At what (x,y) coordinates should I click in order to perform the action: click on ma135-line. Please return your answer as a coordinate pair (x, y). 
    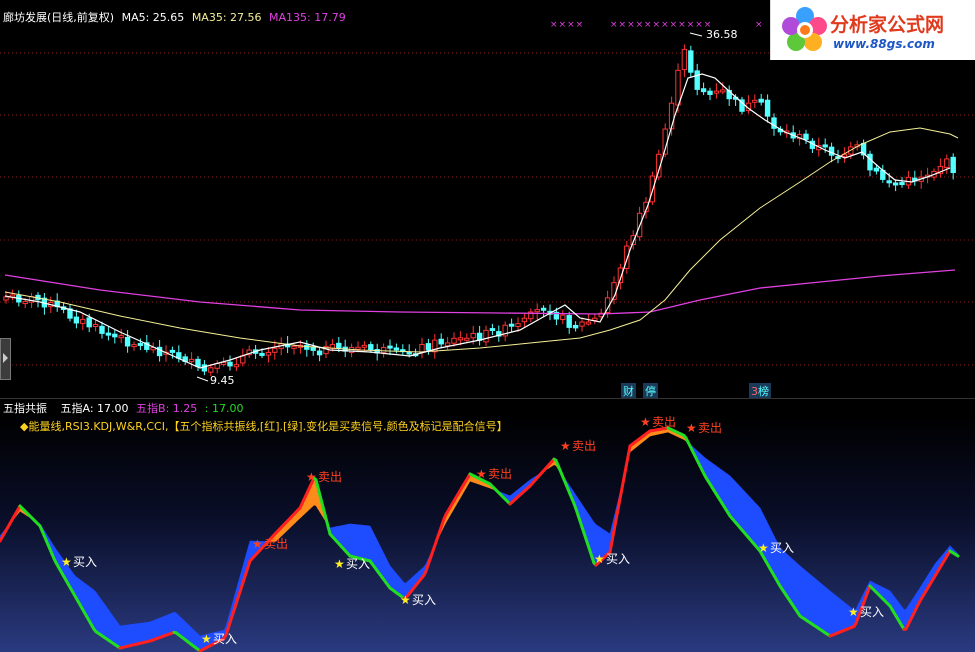
    Looking at the image, I should click on (480, 292).